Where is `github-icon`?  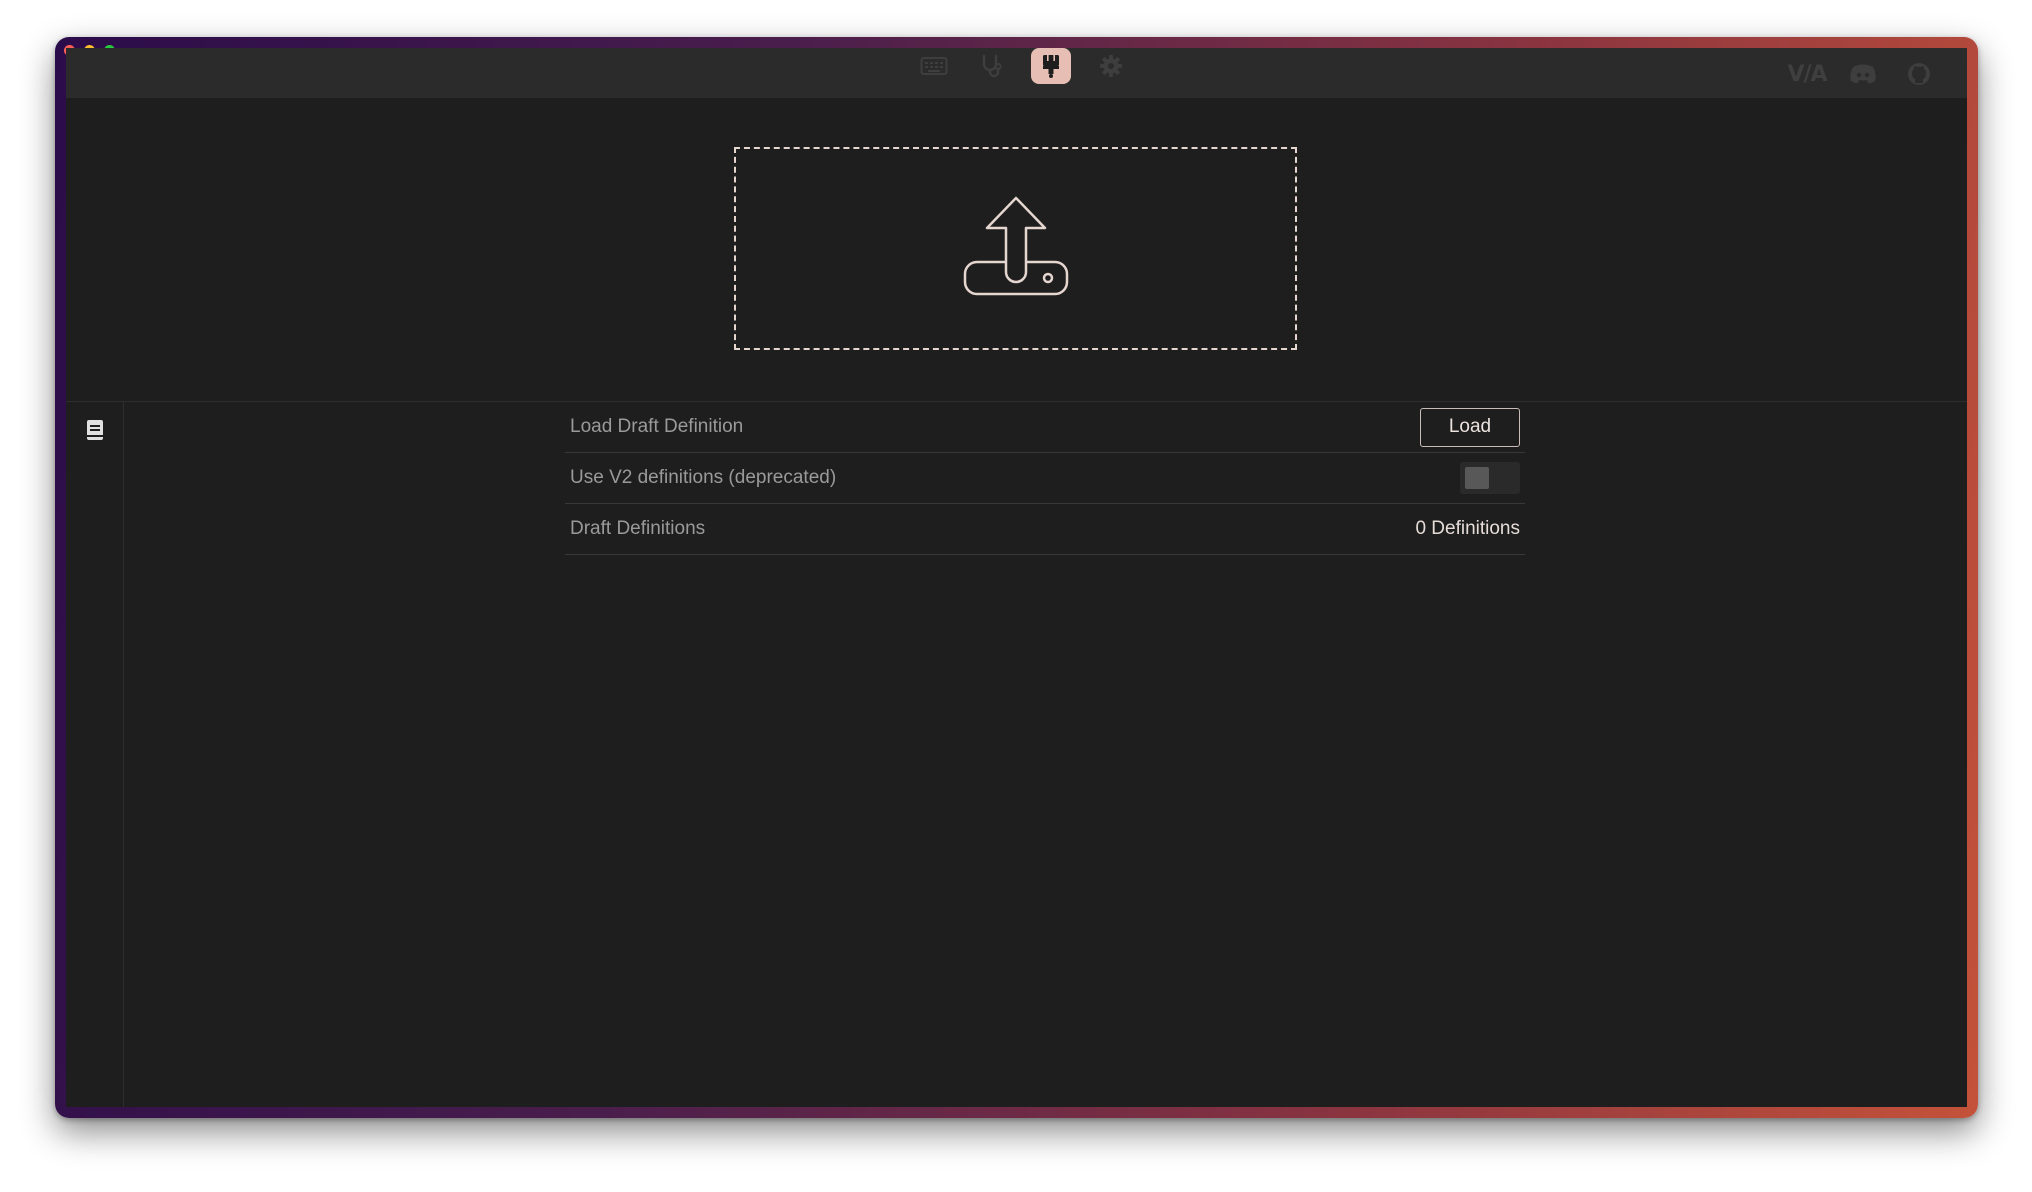
github-icon is located at coordinates (1919, 74).